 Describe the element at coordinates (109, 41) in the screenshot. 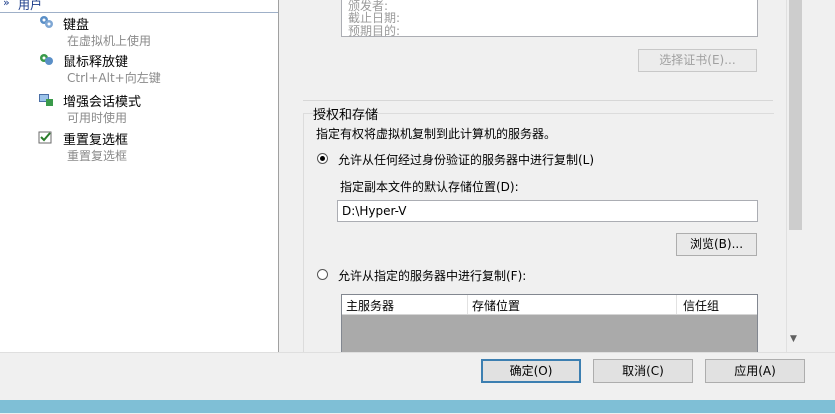

I see `nav-item-subtitle: 在虚拟机上使用` at that location.